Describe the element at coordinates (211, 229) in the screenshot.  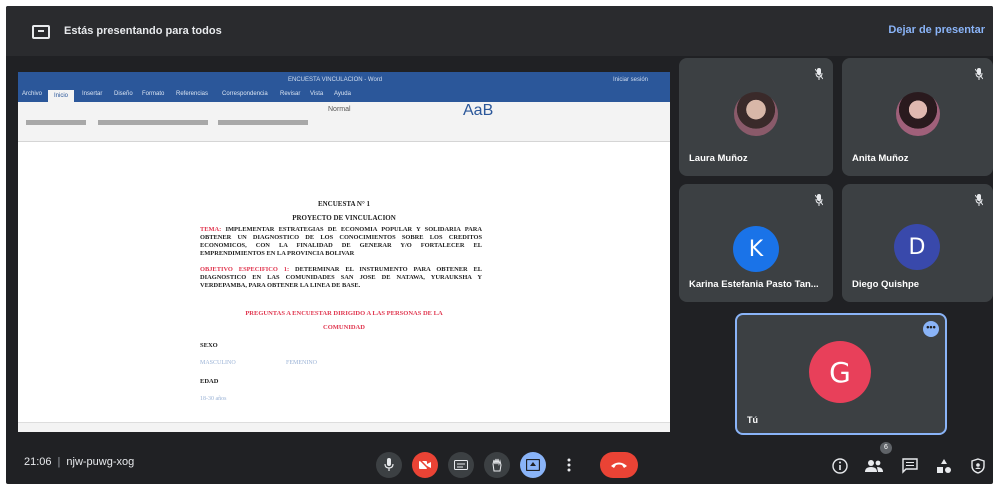
I see `doc-tema-label: TEMA:` at that location.